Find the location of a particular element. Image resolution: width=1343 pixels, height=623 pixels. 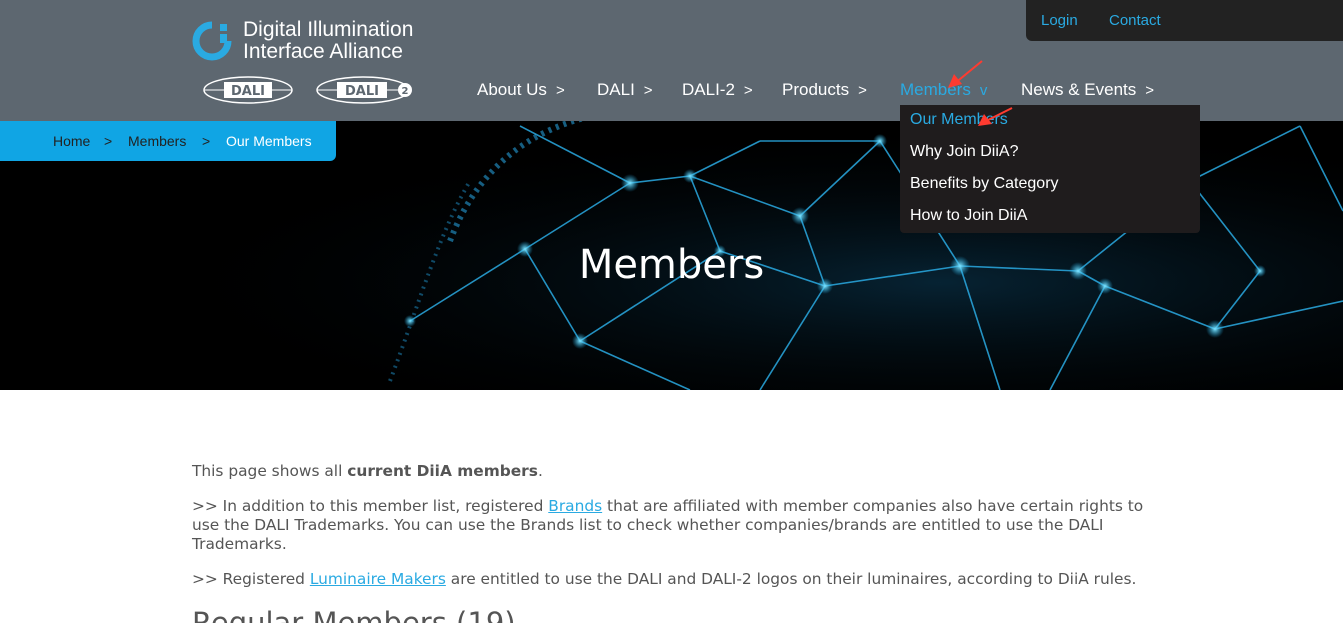

nav-dali-2: DALI-2 > is located at coordinates (717, 90).